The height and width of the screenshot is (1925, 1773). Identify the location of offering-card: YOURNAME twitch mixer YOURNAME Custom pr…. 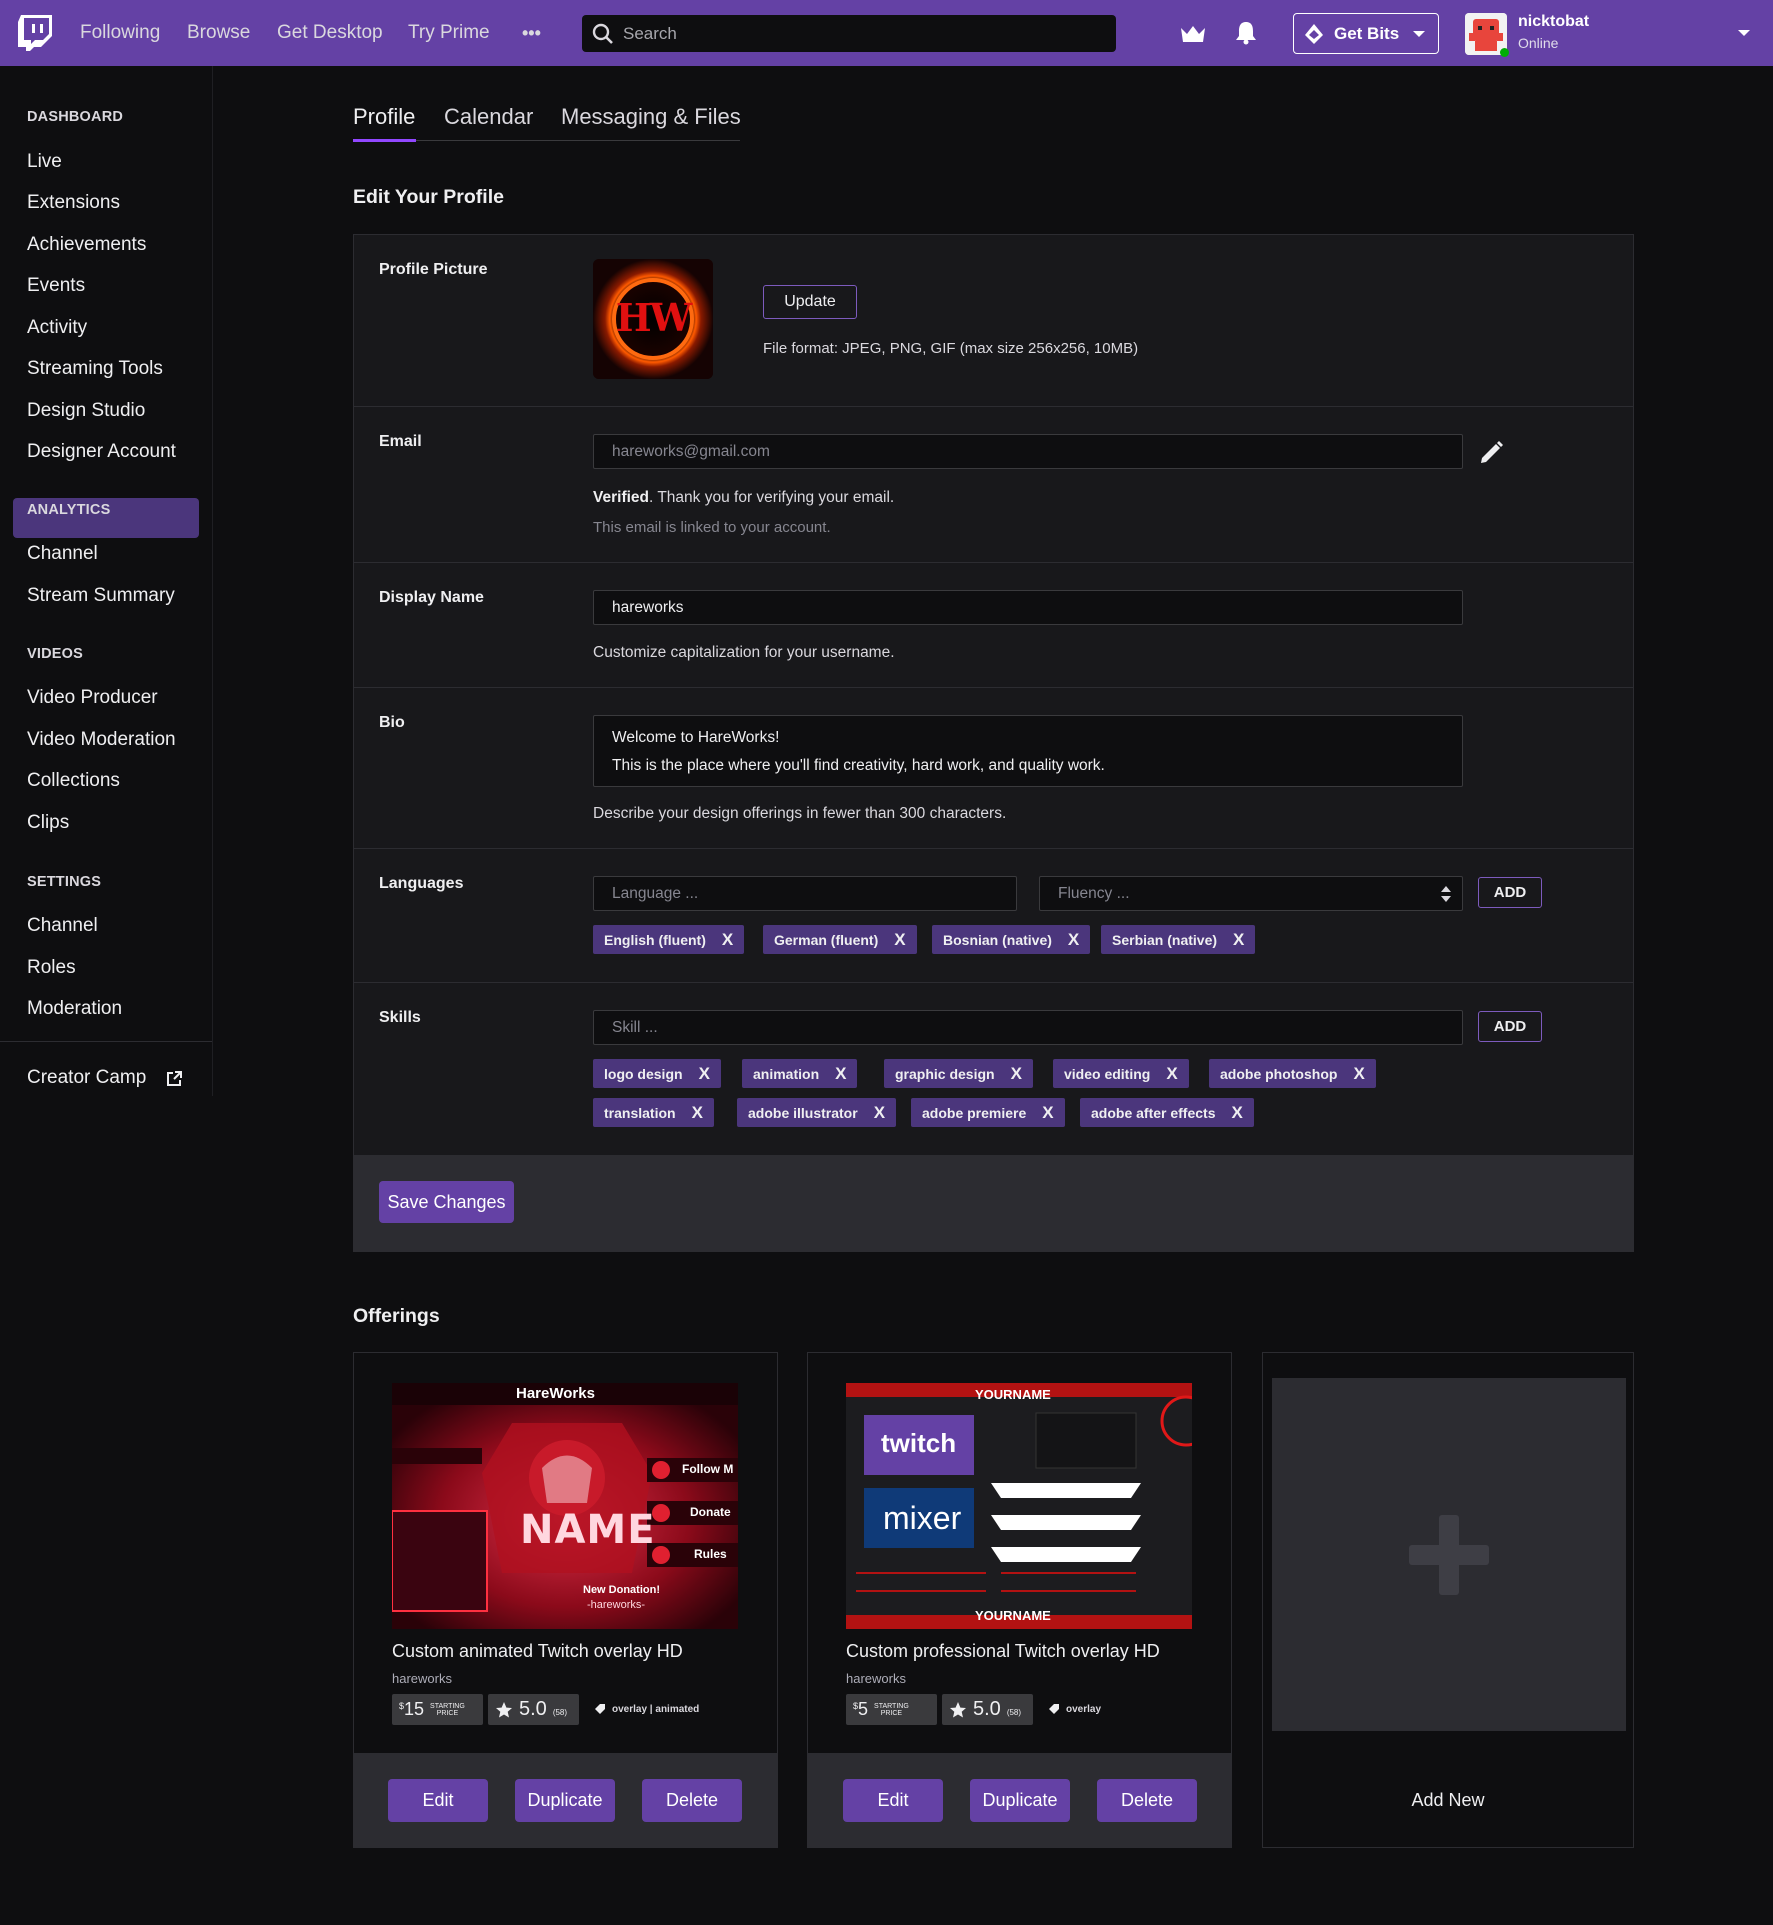
(1019, 1600).